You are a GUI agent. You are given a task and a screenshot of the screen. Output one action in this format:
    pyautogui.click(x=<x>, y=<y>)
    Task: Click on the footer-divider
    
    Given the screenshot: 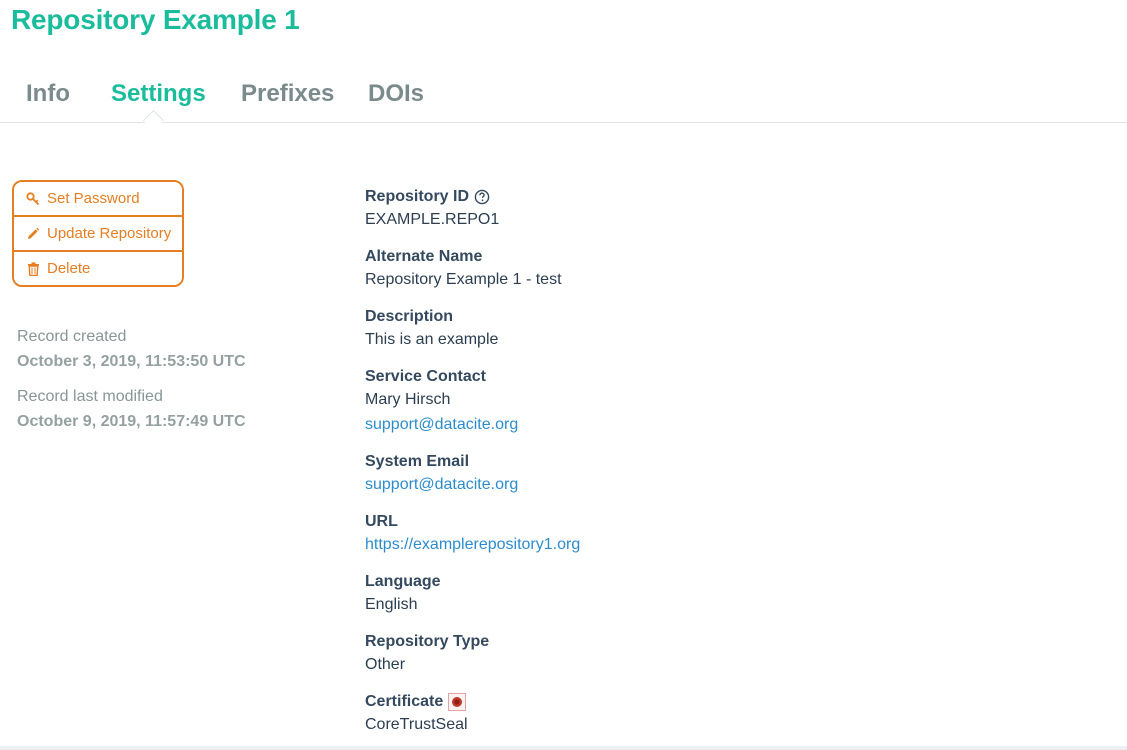 What is the action you would take?
    pyautogui.click(x=563, y=748)
    